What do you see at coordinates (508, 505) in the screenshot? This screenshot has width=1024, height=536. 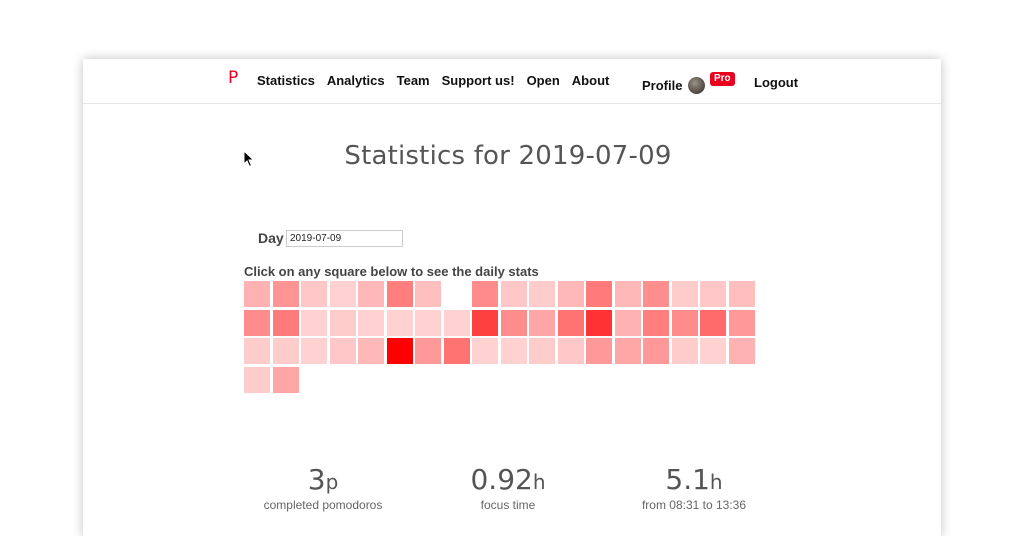 I see `stat-focus-caption: focus time` at bounding box center [508, 505].